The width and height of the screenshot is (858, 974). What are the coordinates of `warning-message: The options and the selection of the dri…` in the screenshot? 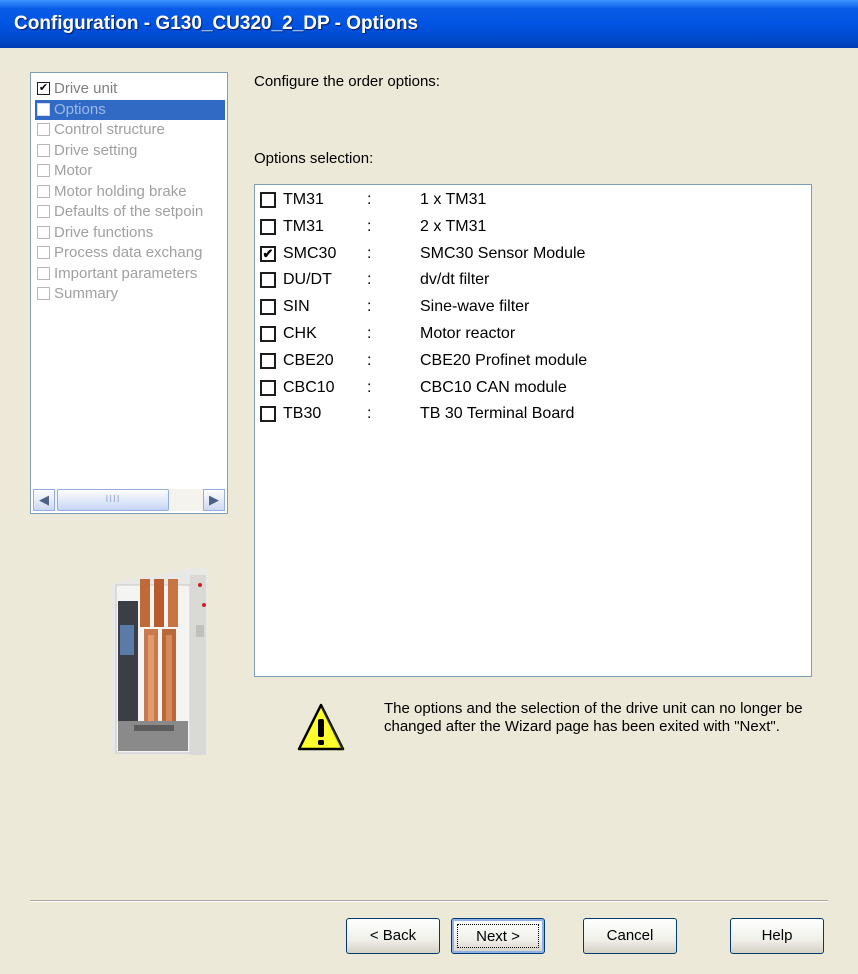 It's located at (593, 717).